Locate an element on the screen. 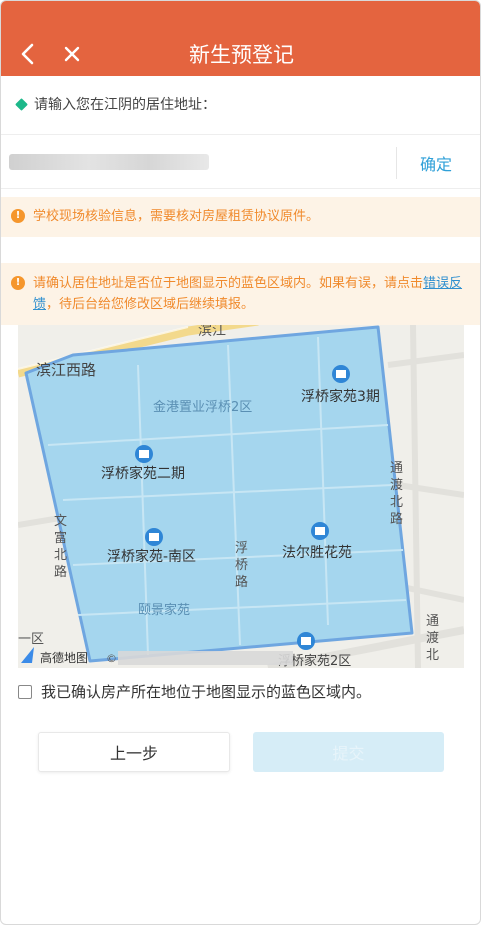 Image resolution: width=481 pixels, height=925 pixels. verification-notice-text: 学校现场核验信息，需要核对房屋租赁协议原件。 is located at coordinates (176, 216).